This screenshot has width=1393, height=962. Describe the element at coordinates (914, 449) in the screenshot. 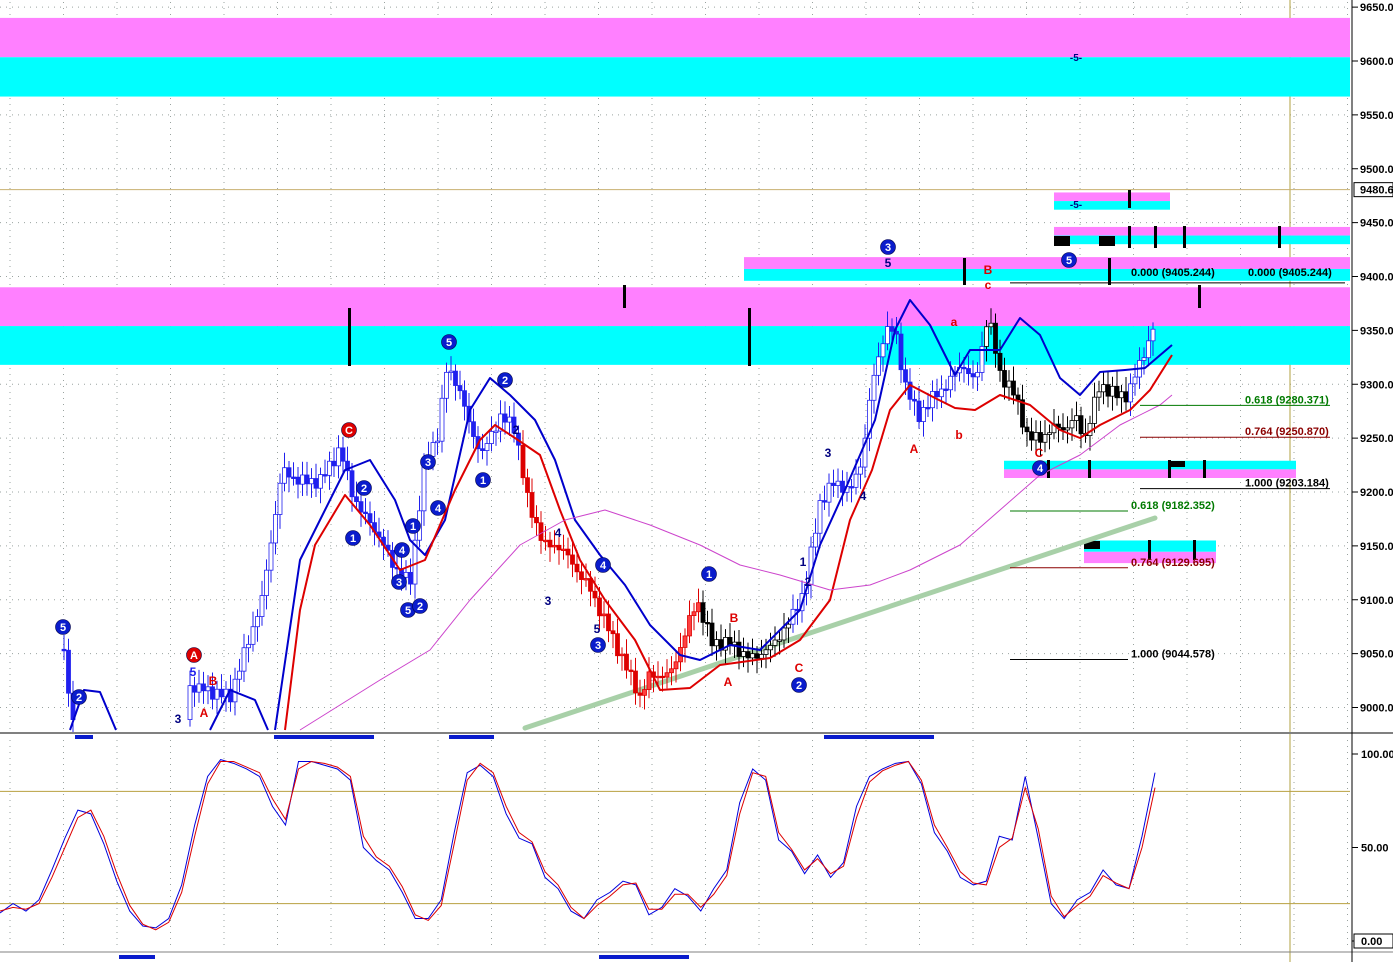

I see `wave-label: A` at that location.